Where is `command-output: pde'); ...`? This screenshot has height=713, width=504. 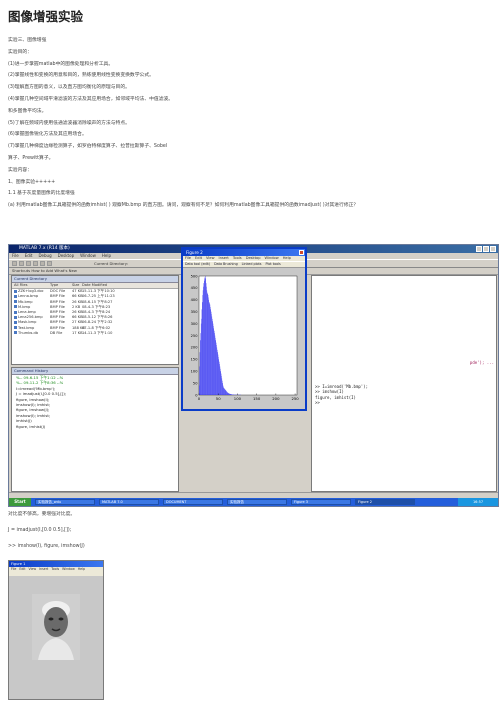
command-output: pde'); ... is located at coordinates (481, 362).